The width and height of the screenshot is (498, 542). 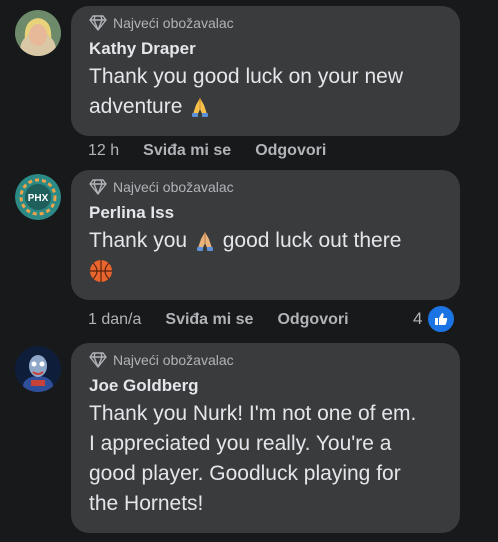 What do you see at coordinates (441, 319) in the screenshot?
I see `like-thumb-icon` at bounding box center [441, 319].